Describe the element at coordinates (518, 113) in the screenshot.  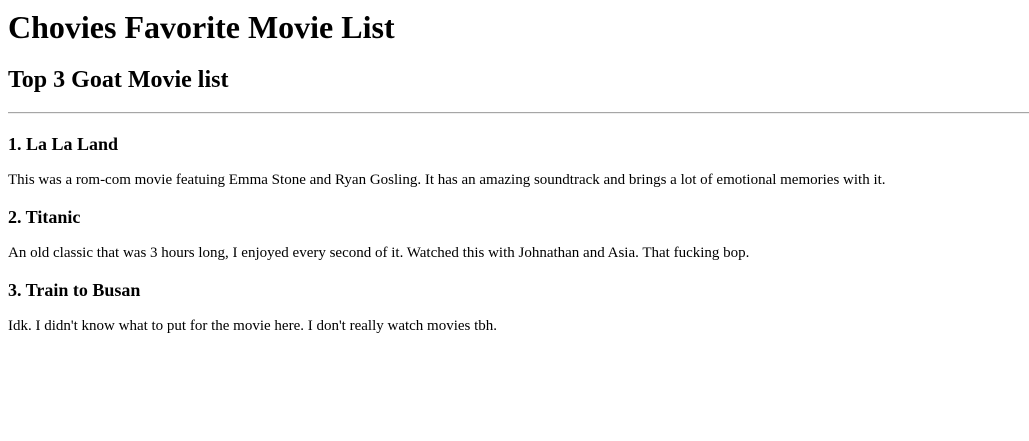
I see `divider` at that location.